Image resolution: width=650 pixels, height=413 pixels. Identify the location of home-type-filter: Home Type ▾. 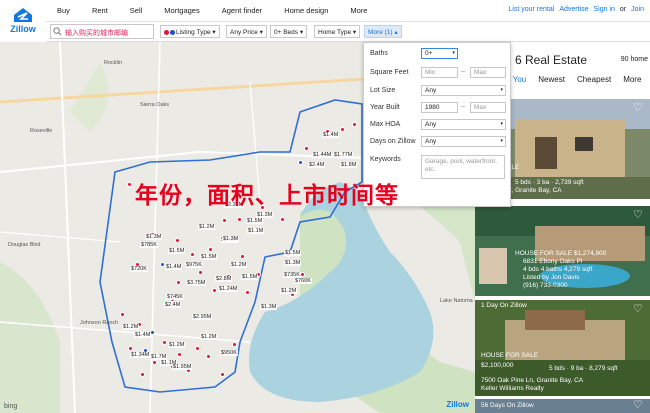
(337, 31).